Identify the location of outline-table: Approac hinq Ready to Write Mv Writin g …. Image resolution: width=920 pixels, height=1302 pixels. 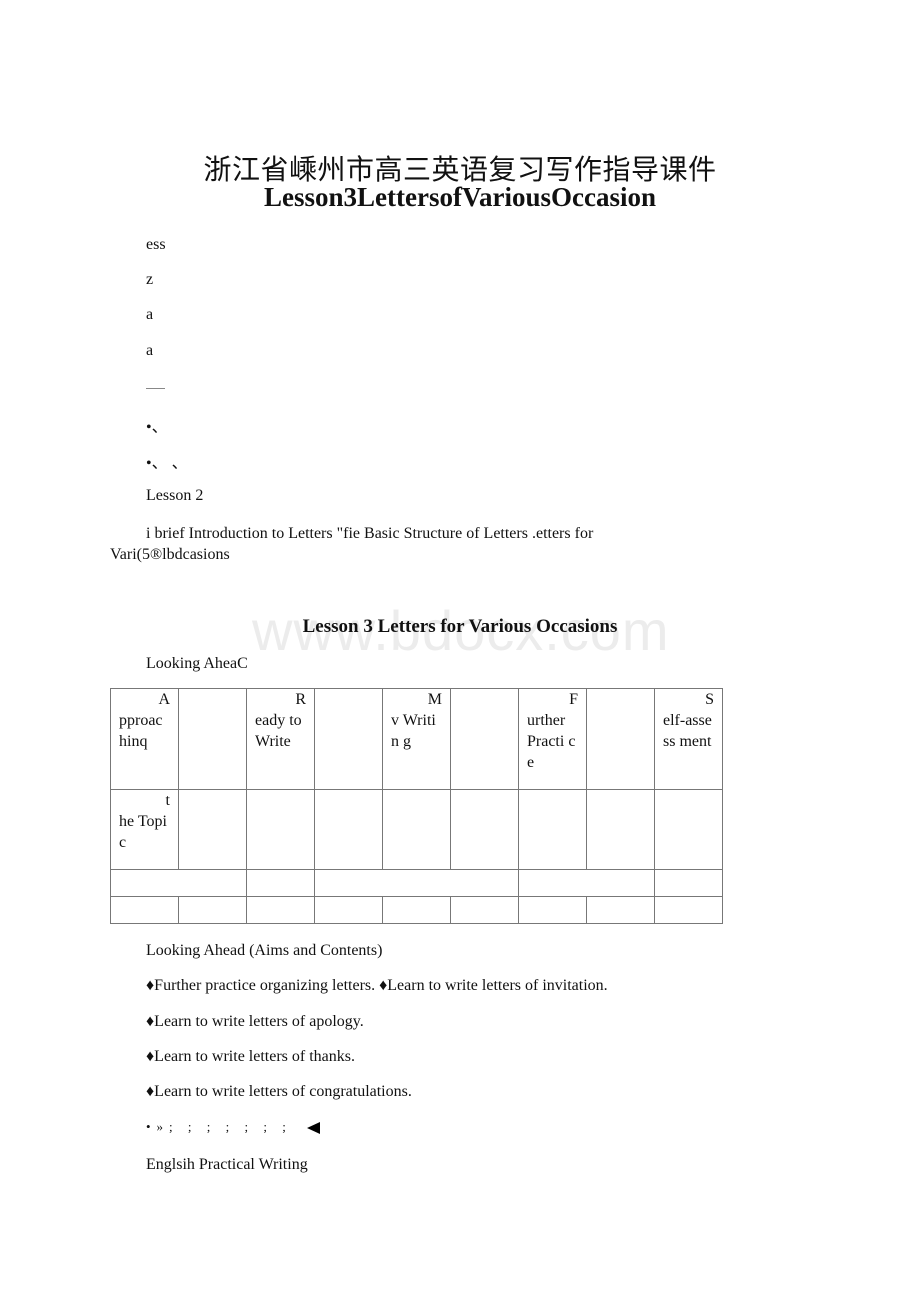
(416, 806).